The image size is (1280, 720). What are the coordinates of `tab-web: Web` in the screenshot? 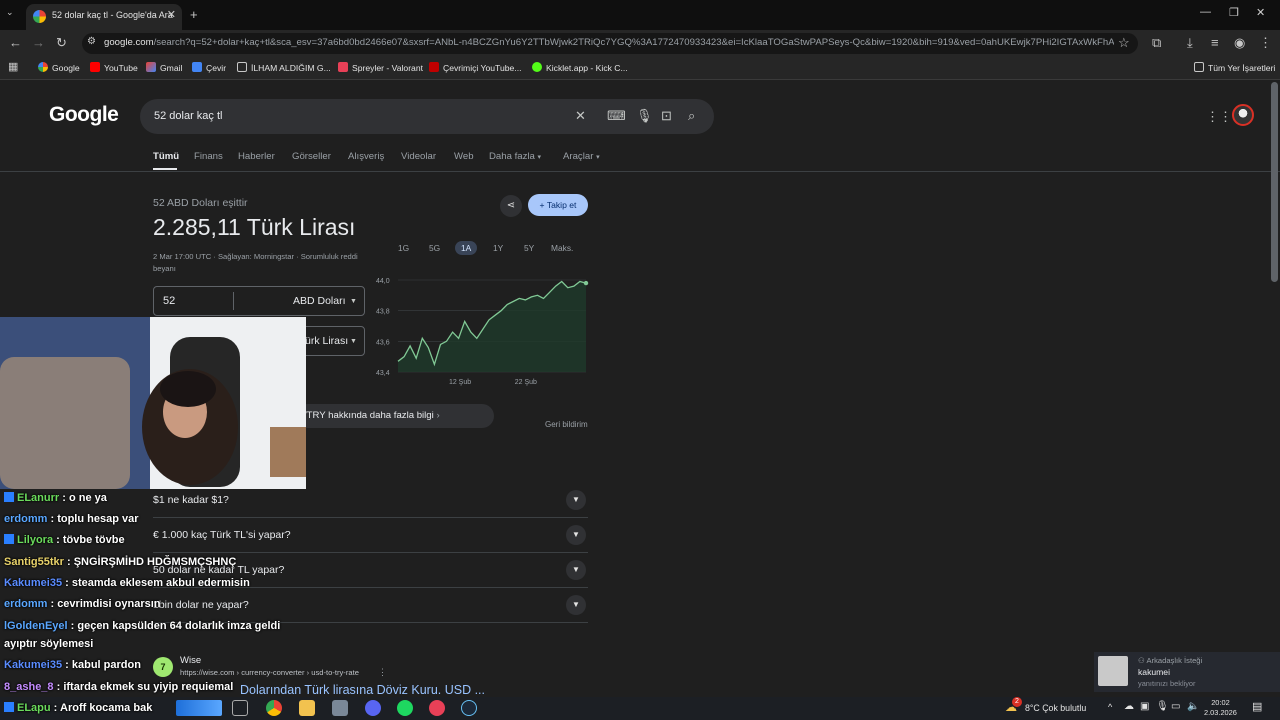 It's located at (464, 156).